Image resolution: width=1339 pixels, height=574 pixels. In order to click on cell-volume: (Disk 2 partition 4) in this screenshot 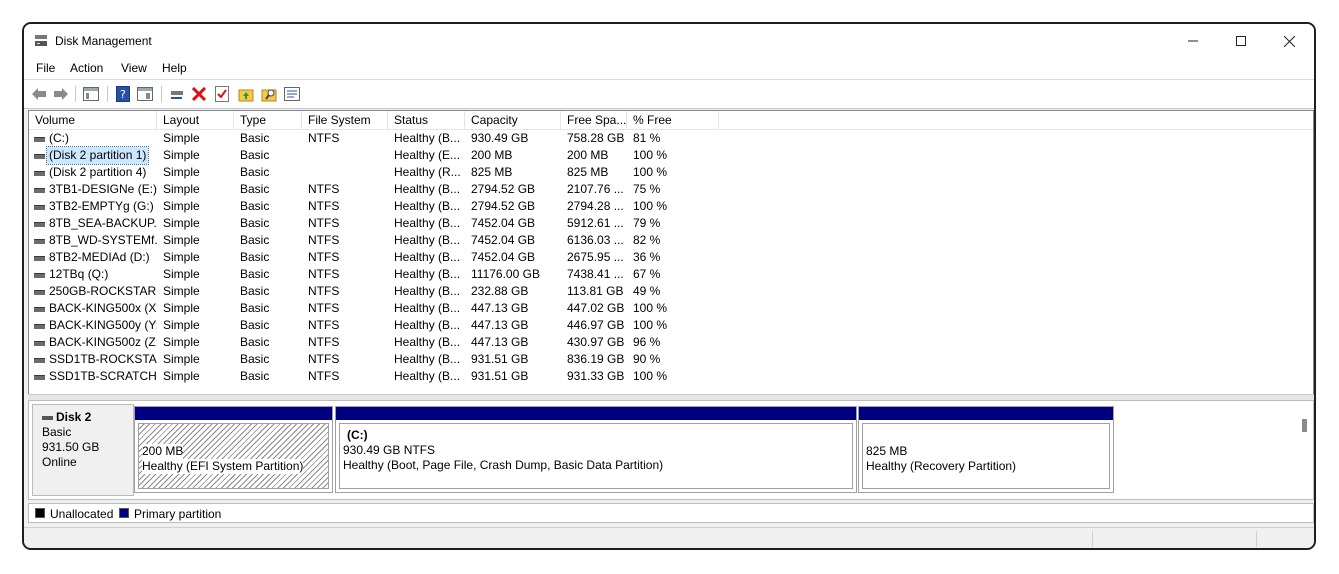, I will do `click(98, 172)`.